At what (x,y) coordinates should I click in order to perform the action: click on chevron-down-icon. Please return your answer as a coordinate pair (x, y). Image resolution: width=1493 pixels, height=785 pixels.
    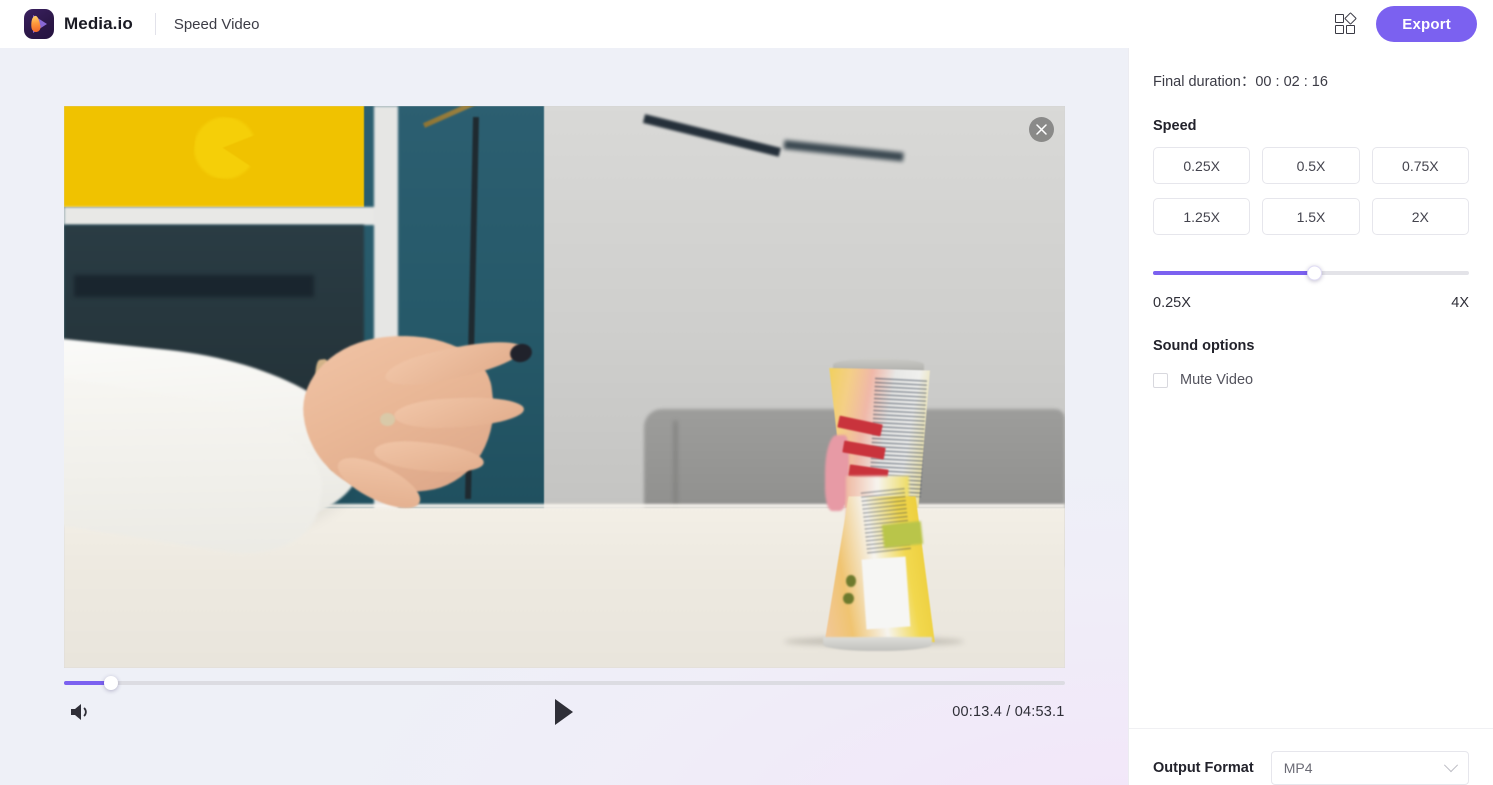
    Looking at the image, I should click on (1451, 765).